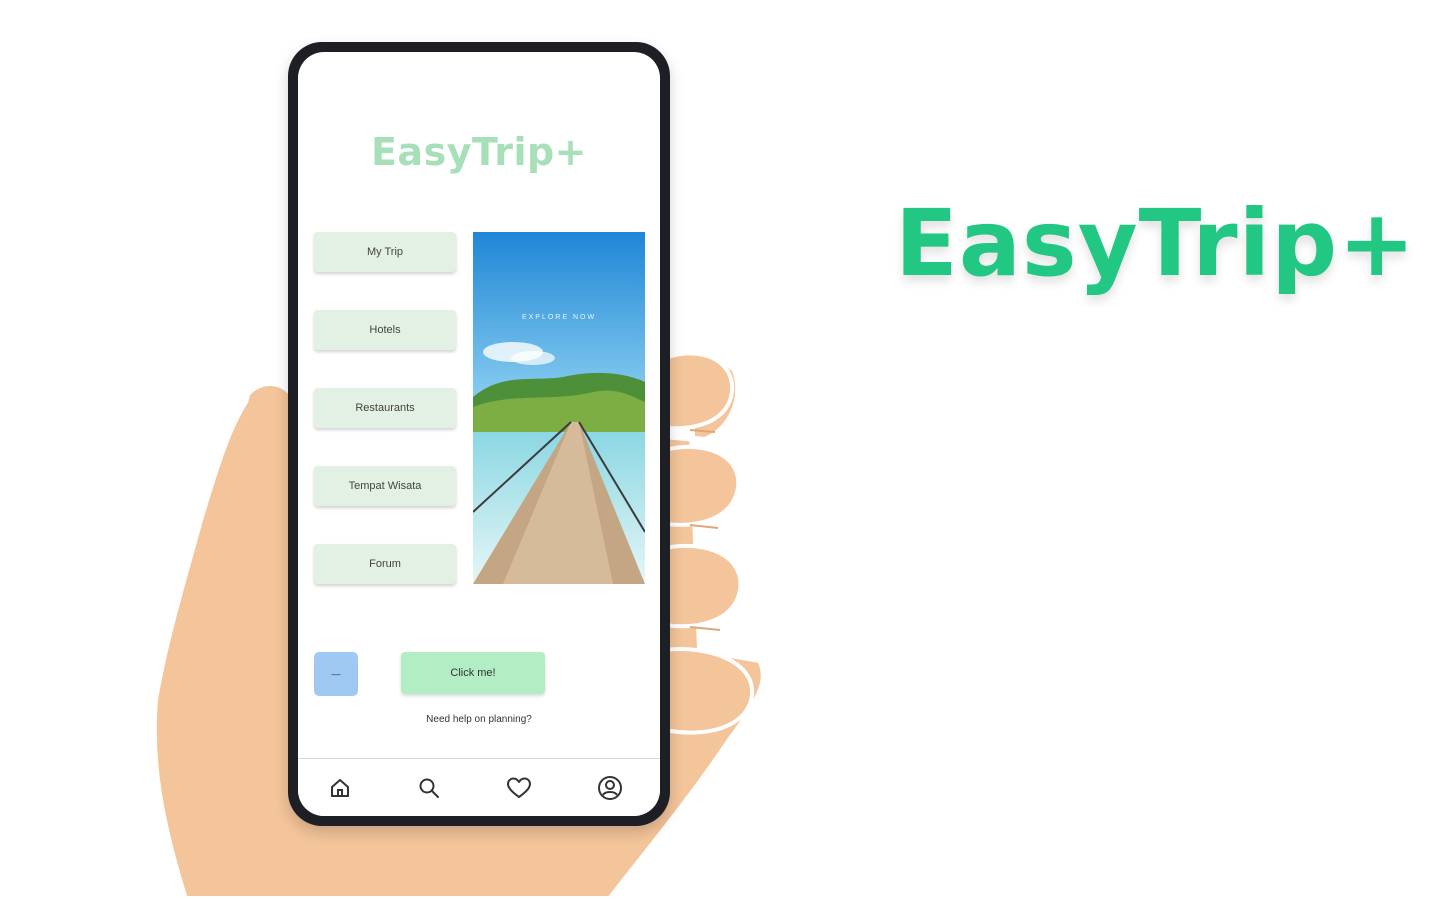  I want to click on menu-button-tempat-wisata: Tempat Wisata, so click(385, 486).